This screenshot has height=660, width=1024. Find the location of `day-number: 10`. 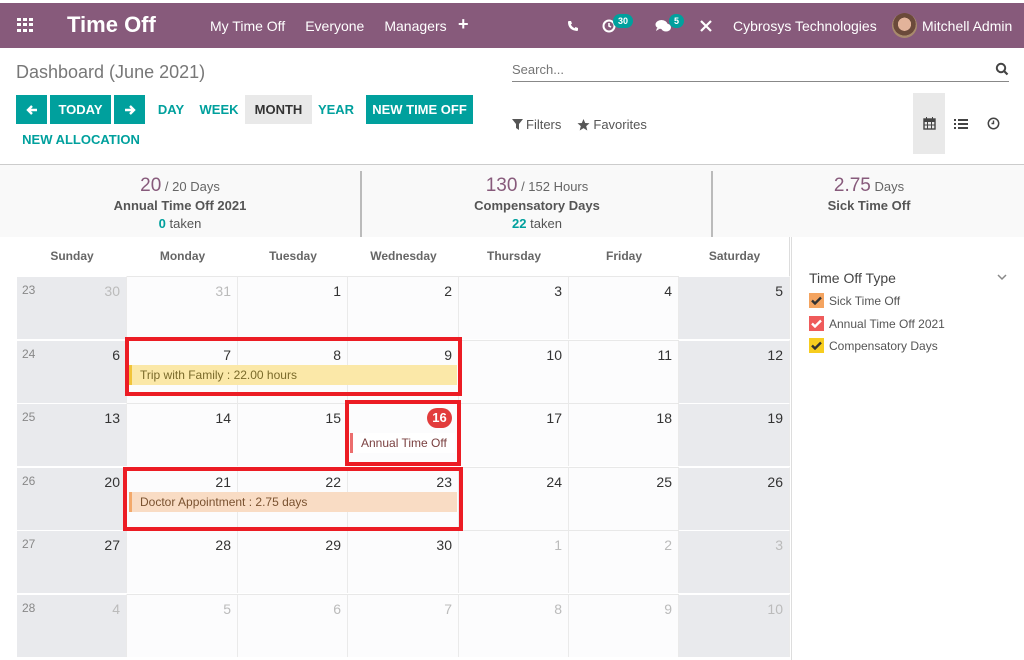

day-number: 10 is located at coordinates (554, 354).